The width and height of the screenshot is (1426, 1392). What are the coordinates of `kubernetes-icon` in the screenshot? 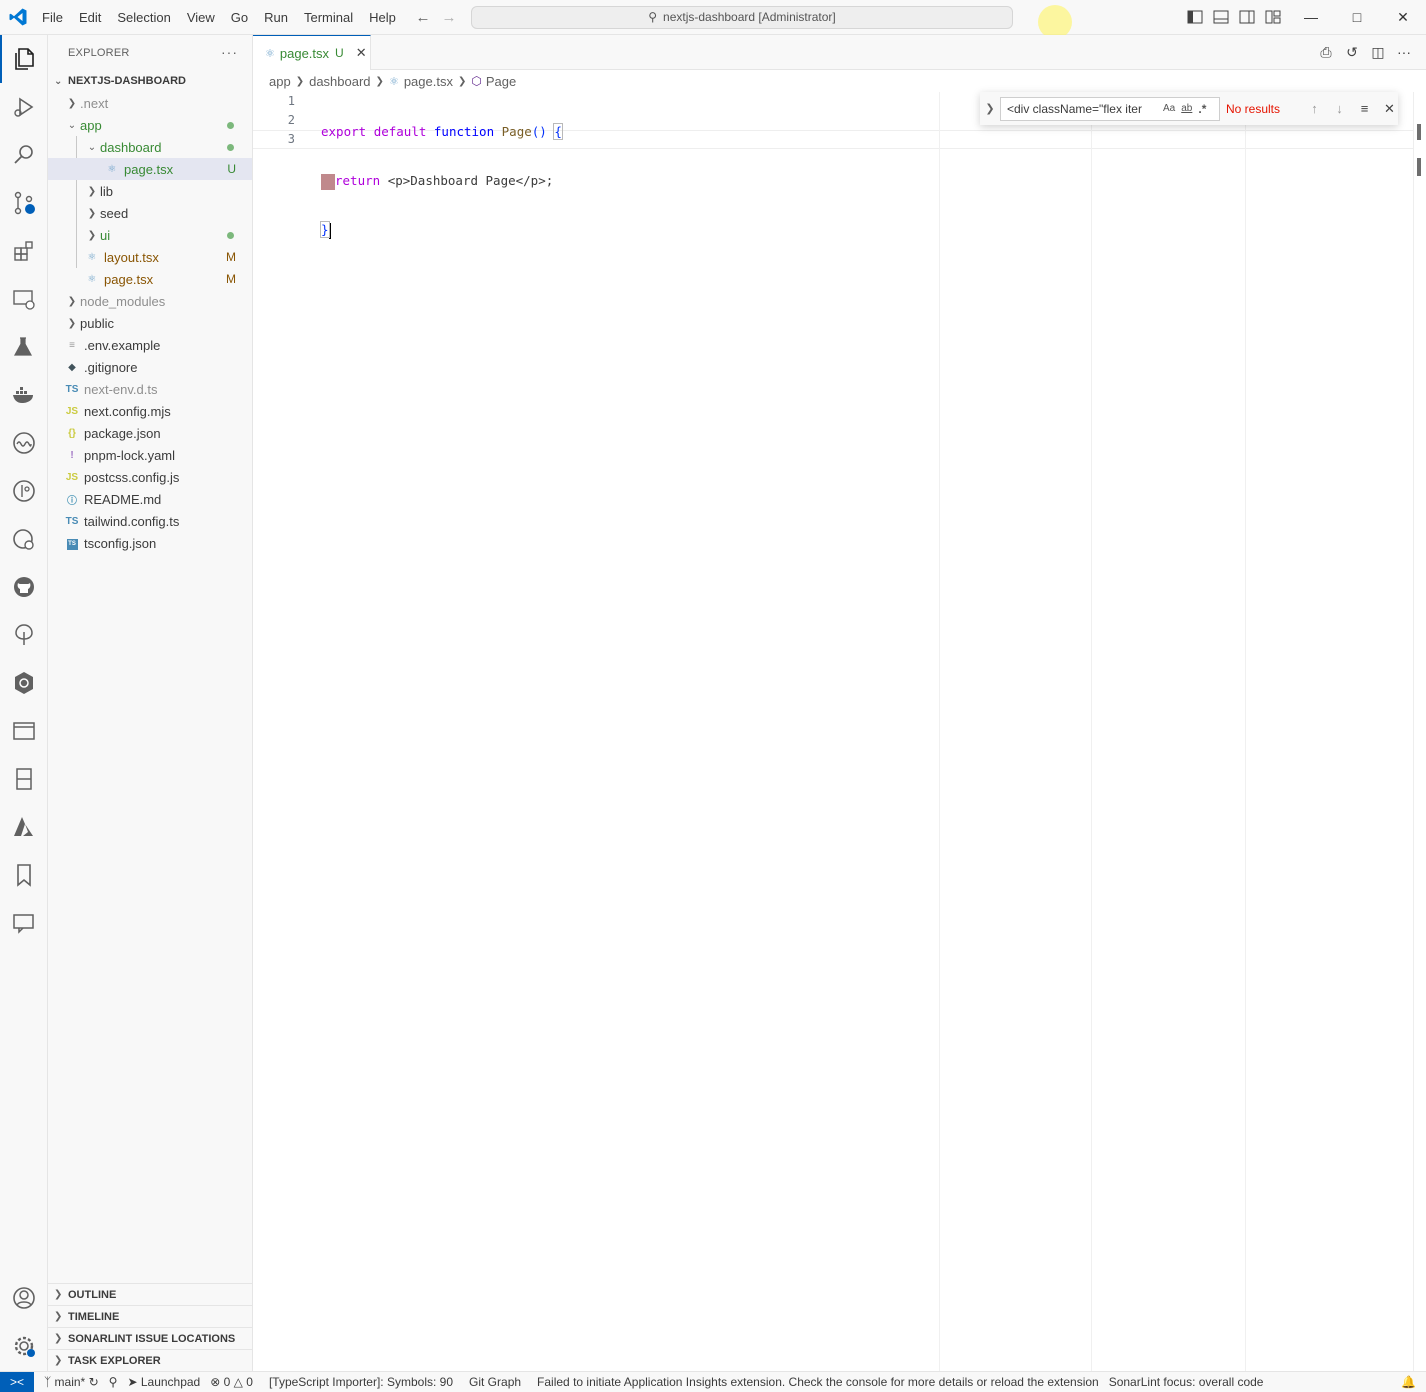 It's located at (24, 683).